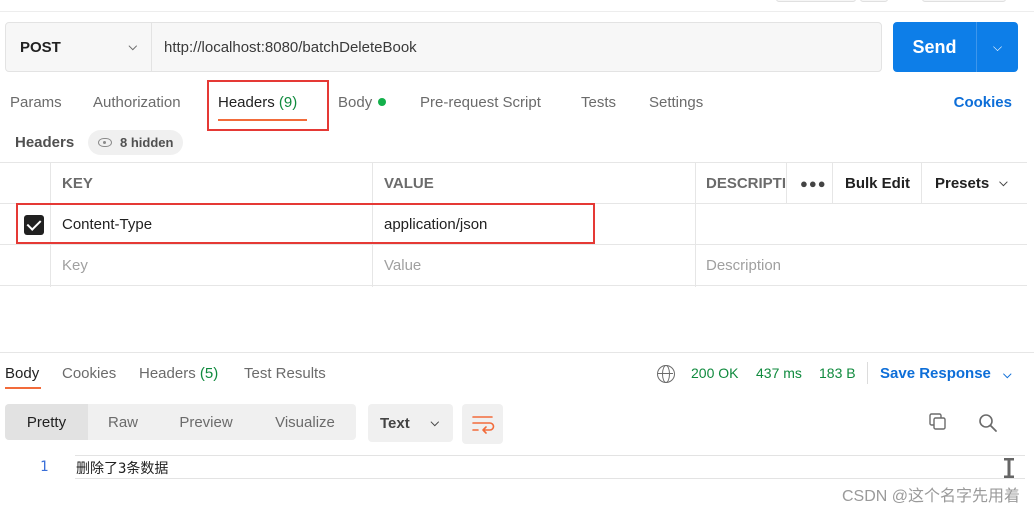 The width and height of the screenshot is (1034, 508). What do you see at coordinates (813, 183) in the screenshot?
I see `more-options-icon: ●●●` at bounding box center [813, 183].